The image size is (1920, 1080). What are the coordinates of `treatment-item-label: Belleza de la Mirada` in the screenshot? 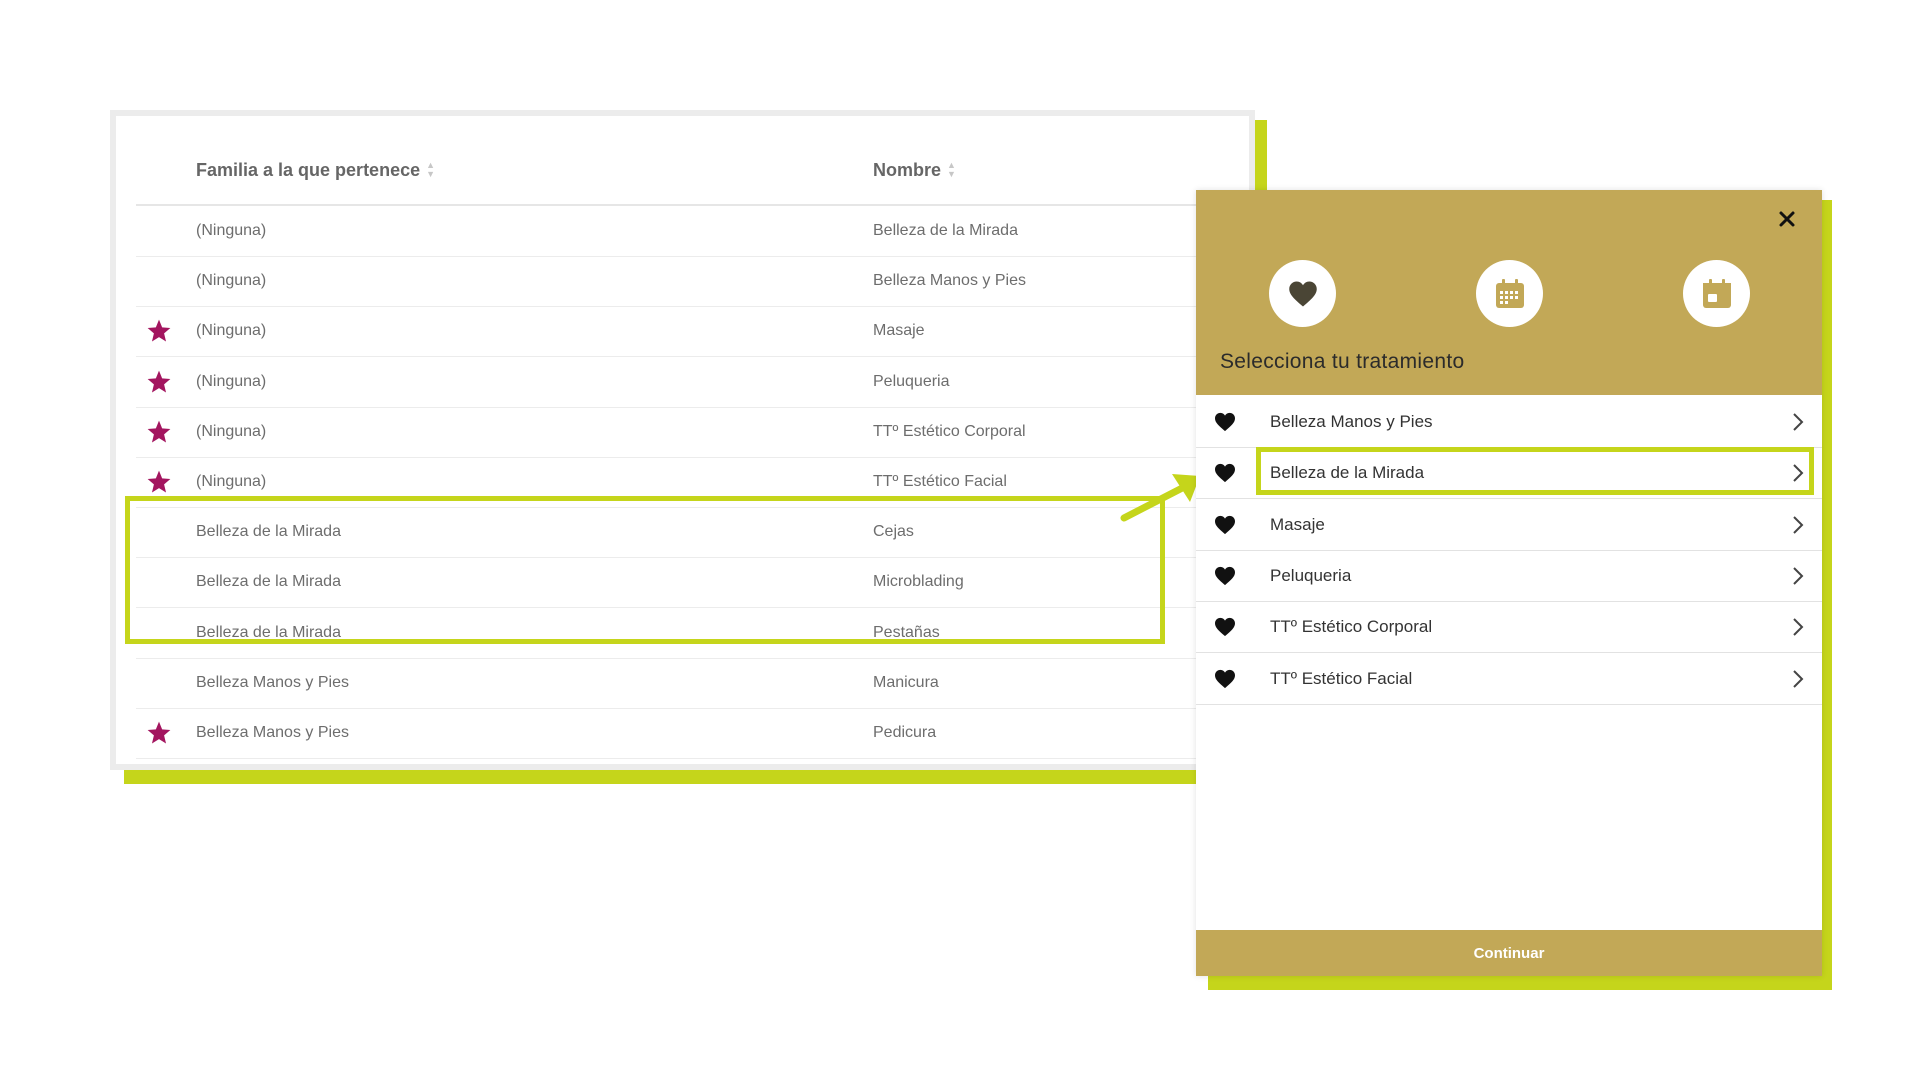 It's located at (1347, 473).